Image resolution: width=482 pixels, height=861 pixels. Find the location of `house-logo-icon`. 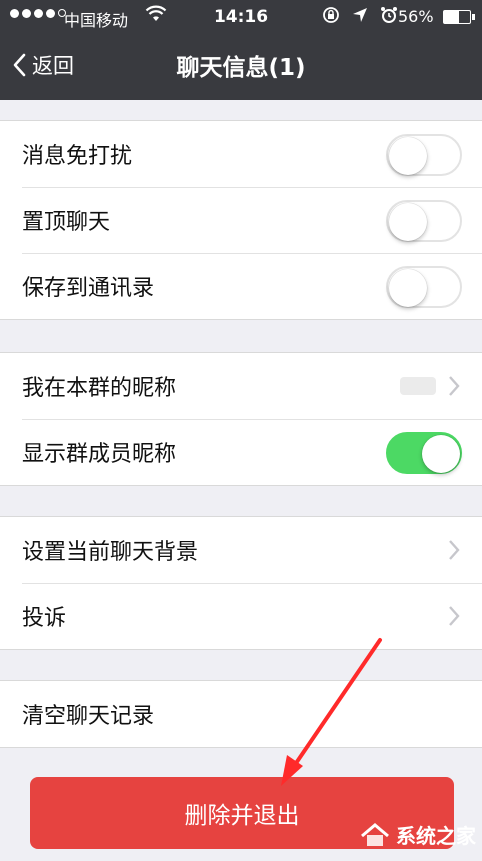

house-logo-icon is located at coordinates (375, 834).